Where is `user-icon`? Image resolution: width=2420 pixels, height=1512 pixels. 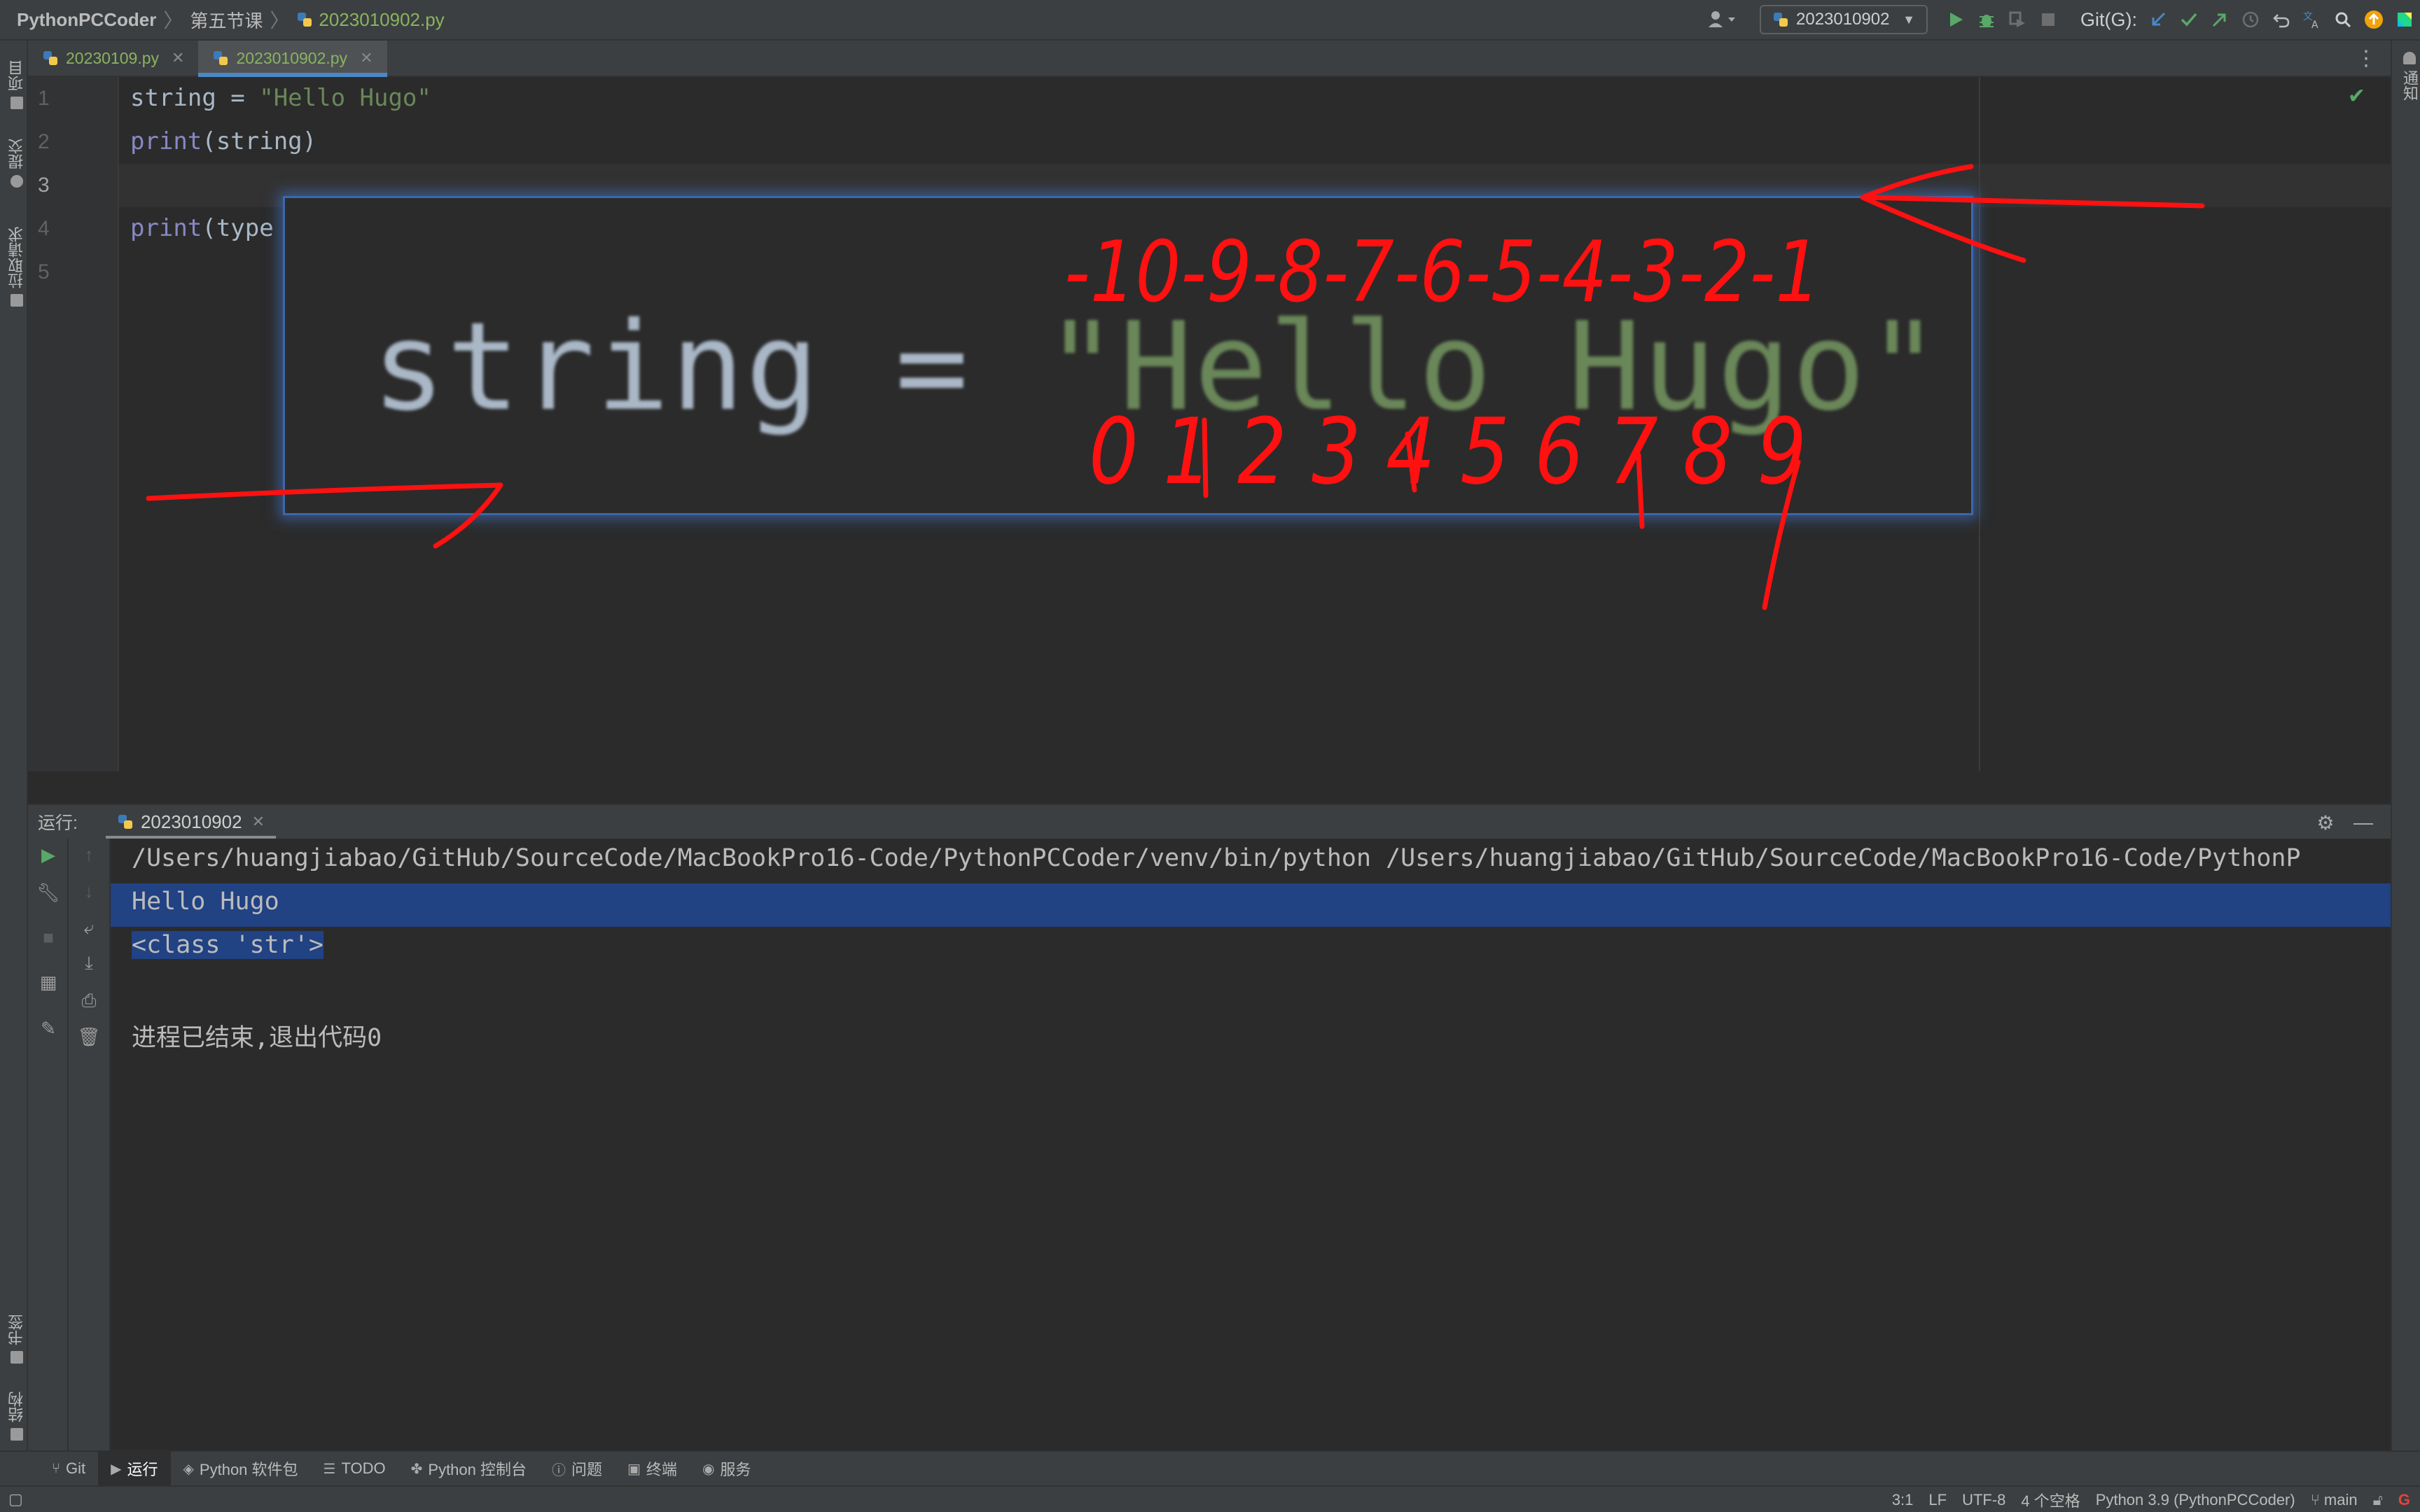
user-icon is located at coordinates (1722, 19).